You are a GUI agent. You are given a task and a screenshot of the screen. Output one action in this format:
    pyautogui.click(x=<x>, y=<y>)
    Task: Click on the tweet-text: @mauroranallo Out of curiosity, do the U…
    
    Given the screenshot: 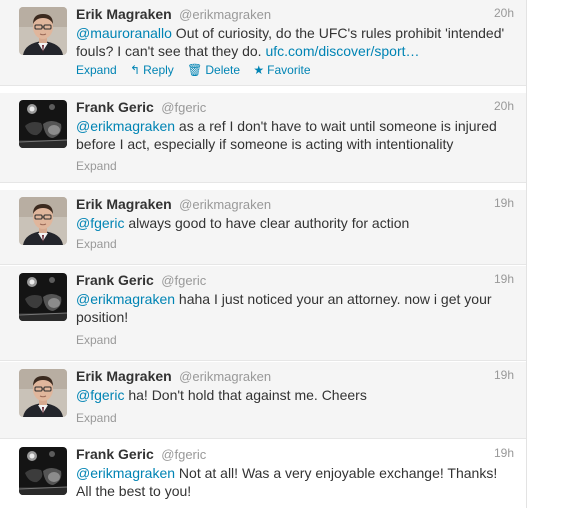 What is the action you would take?
    pyautogui.click(x=295, y=42)
    